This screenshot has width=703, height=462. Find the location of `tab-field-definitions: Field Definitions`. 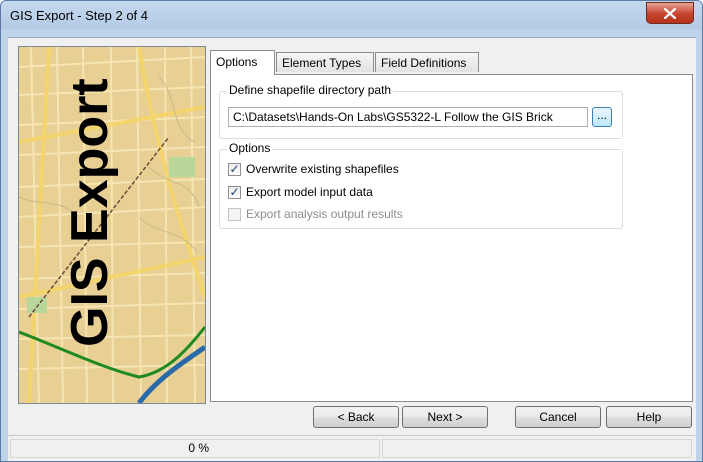

tab-field-definitions: Field Definitions is located at coordinates (427, 62).